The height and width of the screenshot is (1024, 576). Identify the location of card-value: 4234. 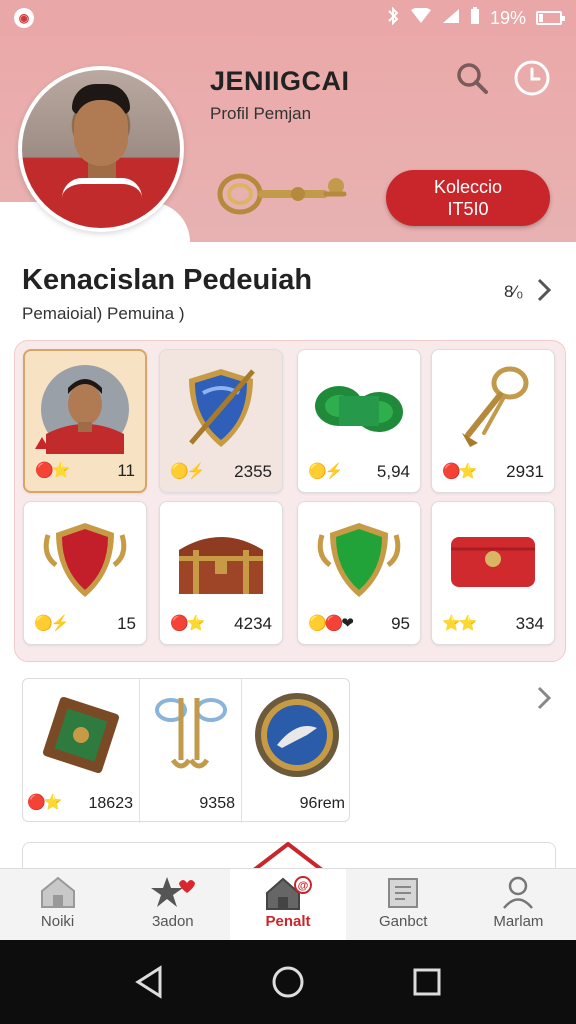
(253, 623).